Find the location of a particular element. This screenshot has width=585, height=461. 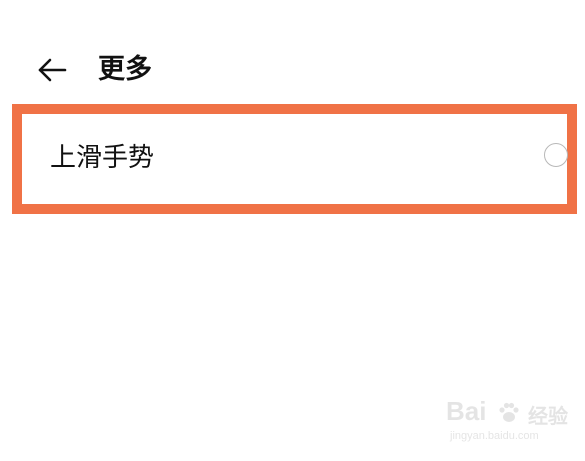

watermark: Bai 经验 jingyan.baidu.com is located at coordinates (511, 425).